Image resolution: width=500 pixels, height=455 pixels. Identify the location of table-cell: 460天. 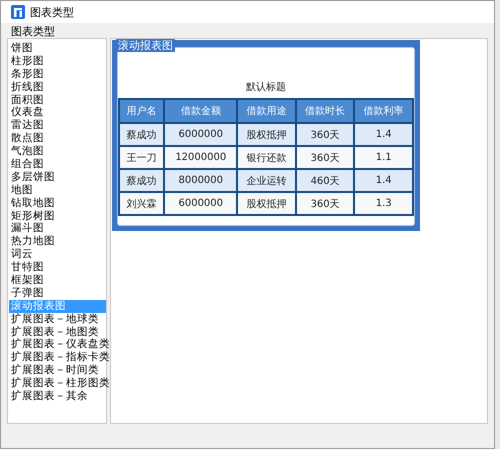
(325, 180).